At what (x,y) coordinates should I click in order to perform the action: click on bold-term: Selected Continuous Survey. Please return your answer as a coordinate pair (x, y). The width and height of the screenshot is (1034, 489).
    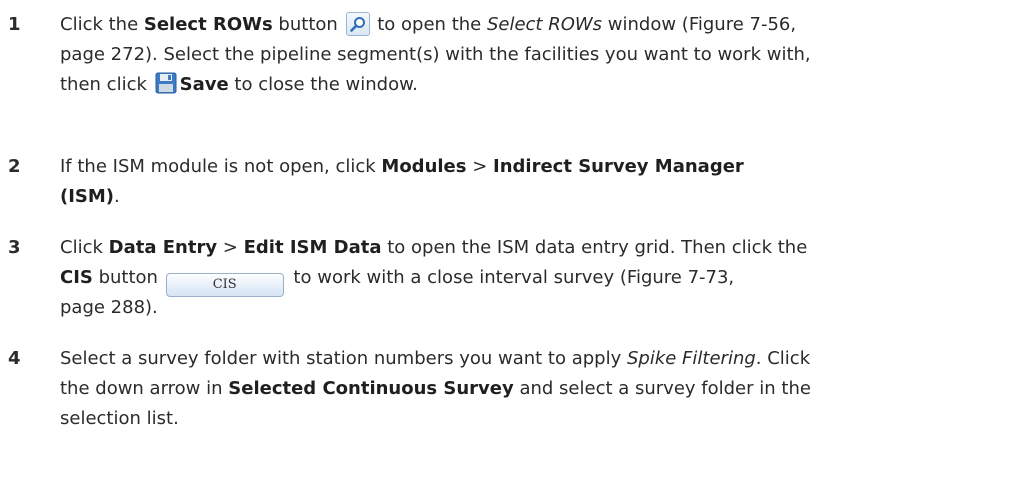
    Looking at the image, I should click on (371, 388).